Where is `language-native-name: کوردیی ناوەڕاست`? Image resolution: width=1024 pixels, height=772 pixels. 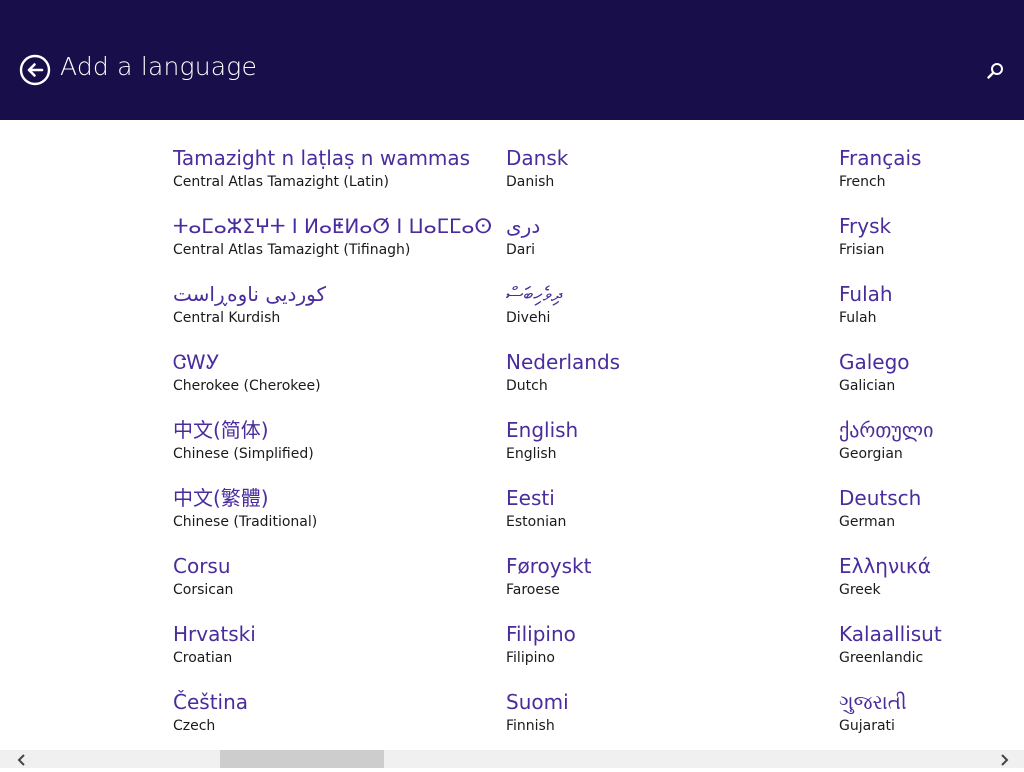 language-native-name: کوردیی ناوەڕاست is located at coordinates (249, 294).